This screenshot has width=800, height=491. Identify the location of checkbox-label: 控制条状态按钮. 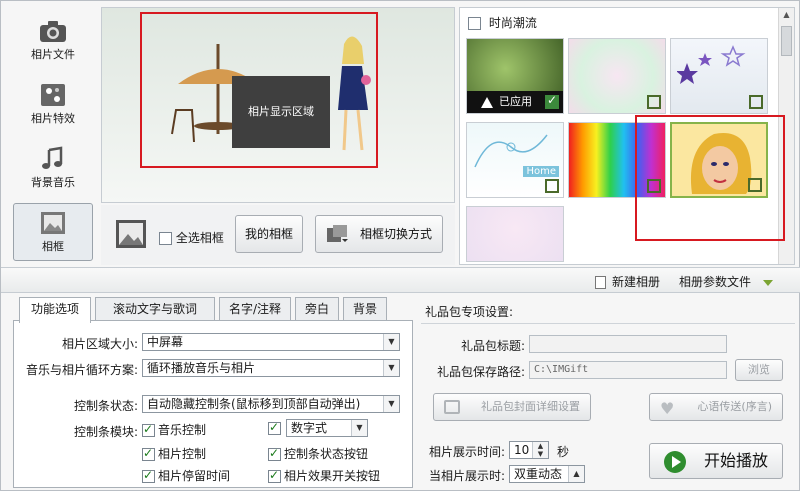
(326, 454).